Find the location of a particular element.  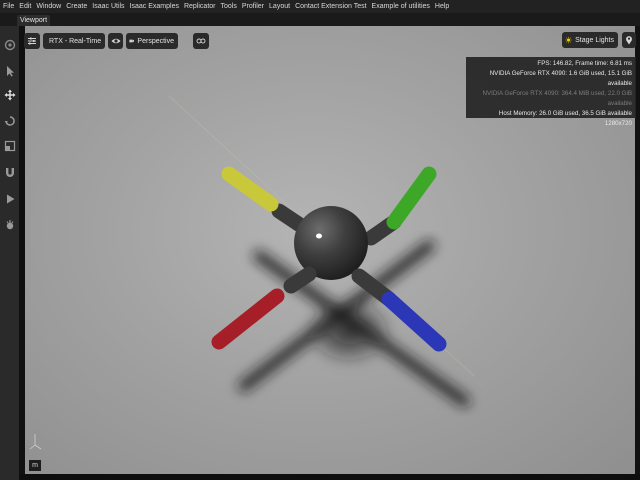

move-icon is located at coordinates (10, 95).